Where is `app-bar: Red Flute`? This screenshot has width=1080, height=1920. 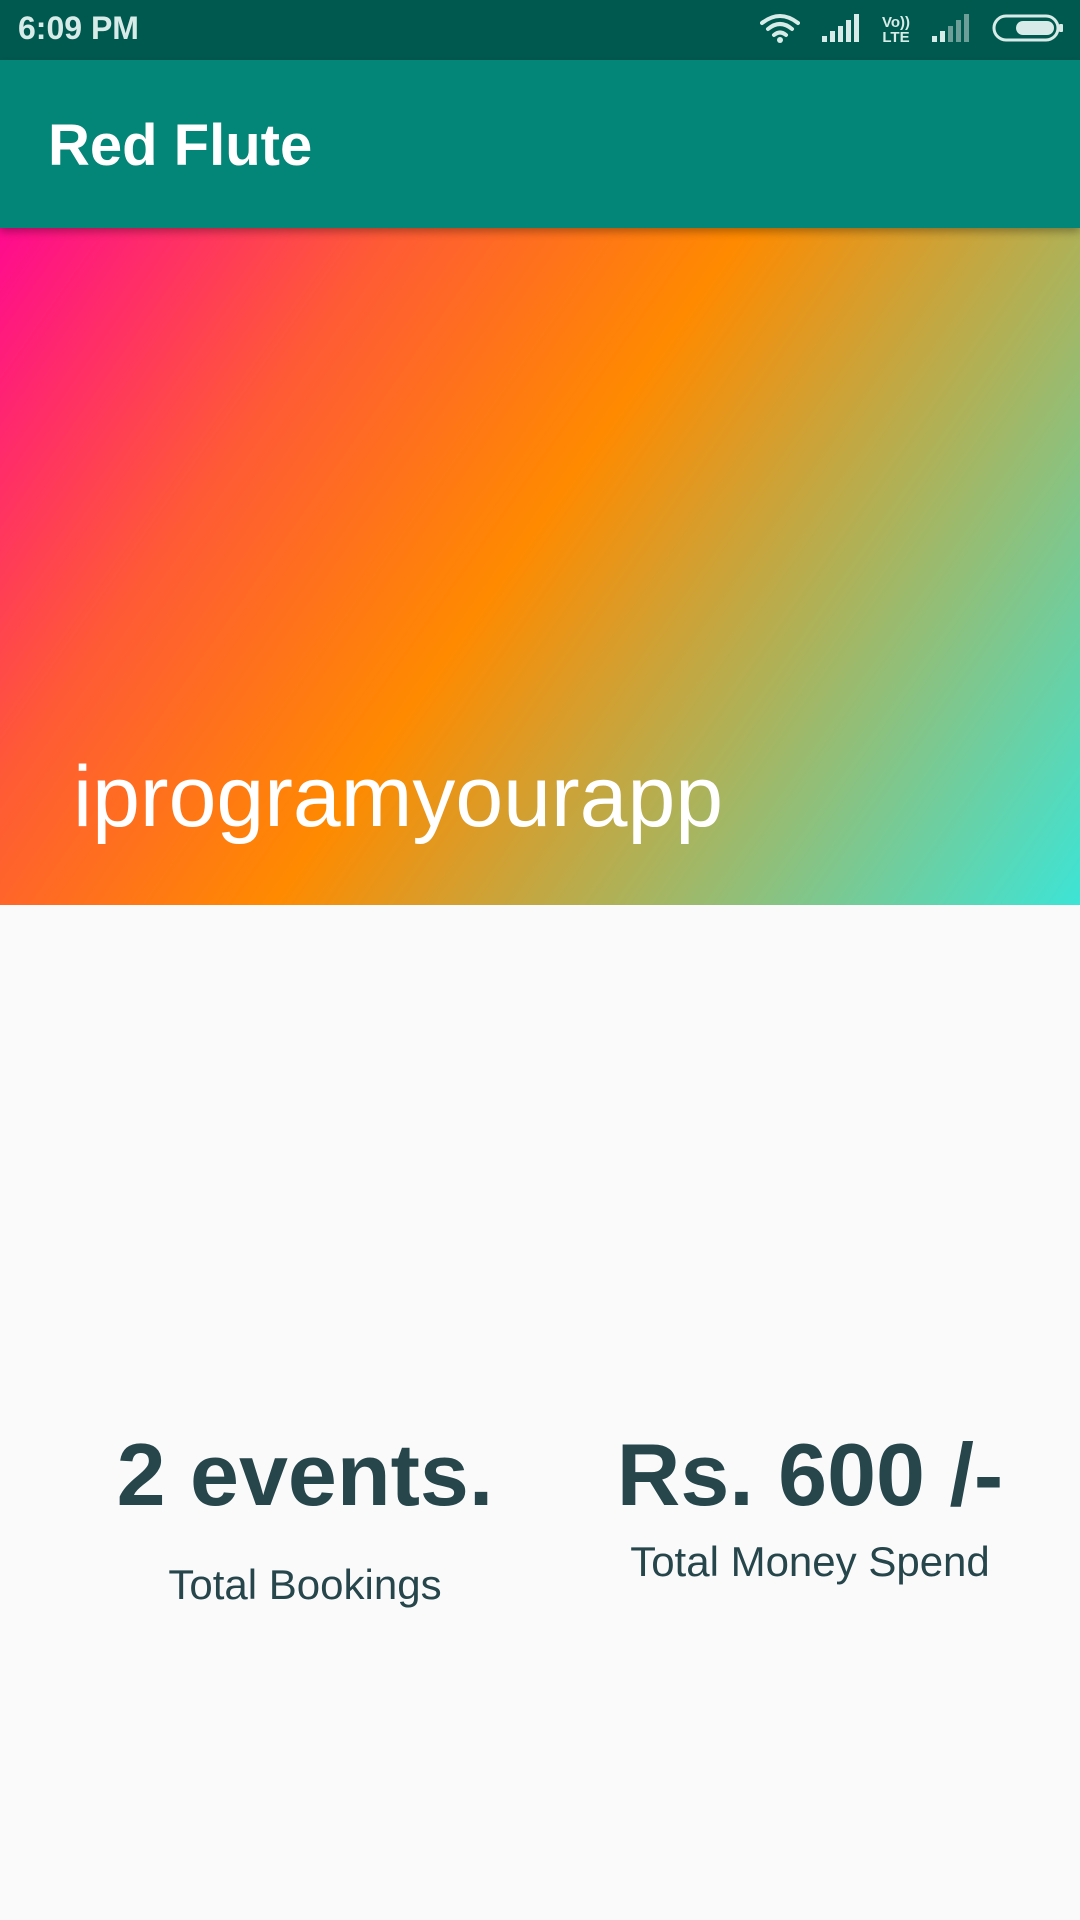
app-bar: Red Flute is located at coordinates (540, 144).